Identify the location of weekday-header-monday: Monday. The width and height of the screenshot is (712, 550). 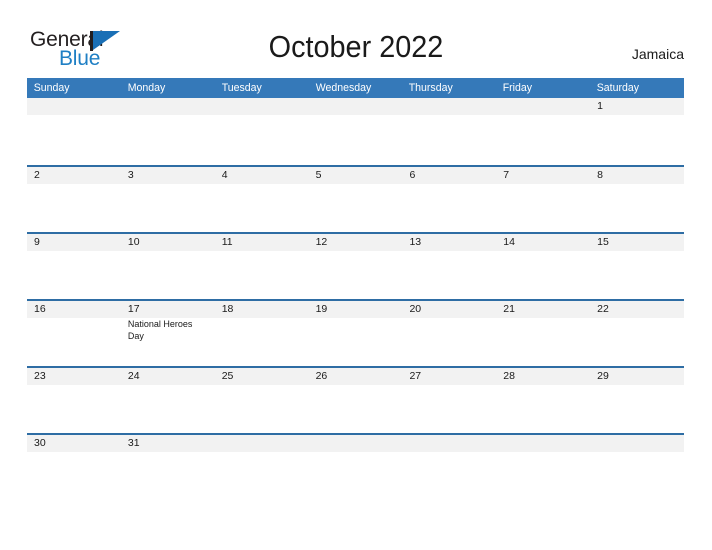
(146, 88).